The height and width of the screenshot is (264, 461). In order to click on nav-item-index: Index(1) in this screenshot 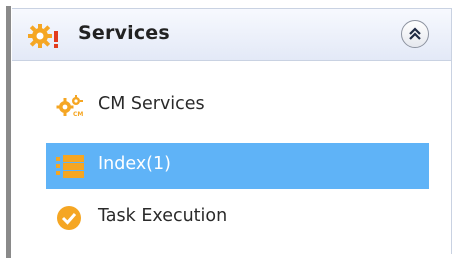, I will do `click(237, 166)`.